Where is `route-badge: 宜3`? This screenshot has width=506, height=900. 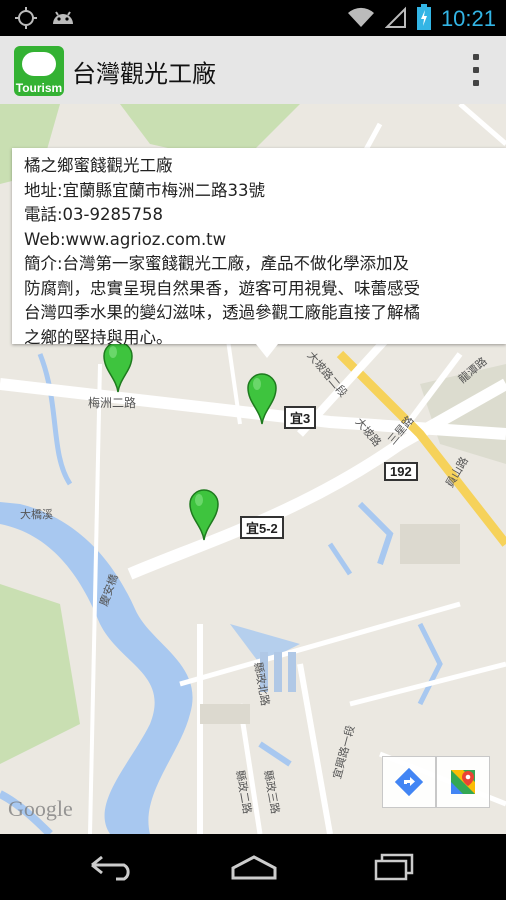 route-badge: 宜3 is located at coordinates (300, 417).